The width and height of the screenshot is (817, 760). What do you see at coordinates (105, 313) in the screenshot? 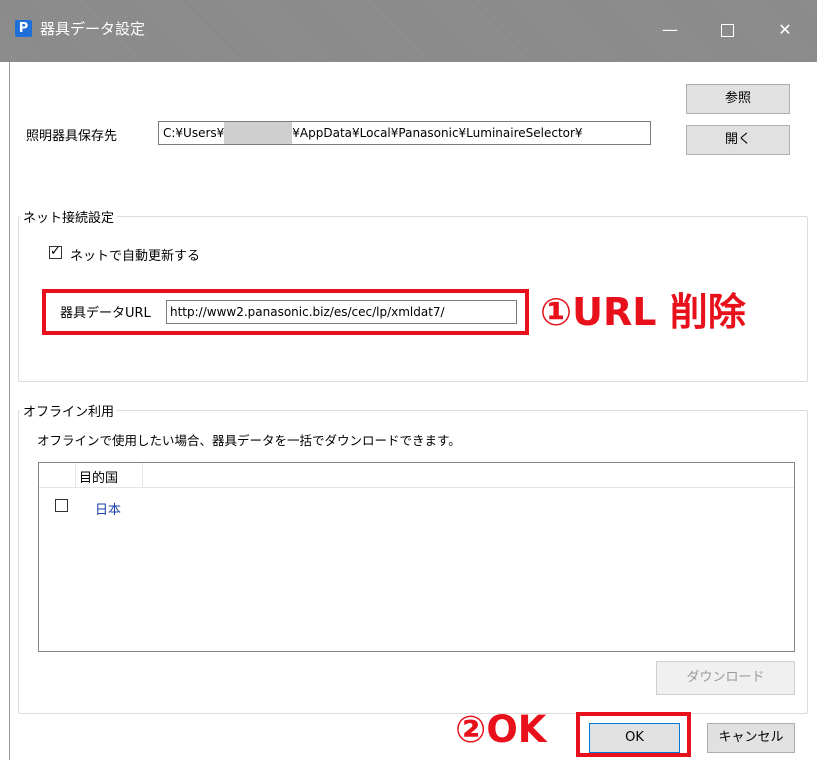
I see `url-label: 器具データURL` at bounding box center [105, 313].